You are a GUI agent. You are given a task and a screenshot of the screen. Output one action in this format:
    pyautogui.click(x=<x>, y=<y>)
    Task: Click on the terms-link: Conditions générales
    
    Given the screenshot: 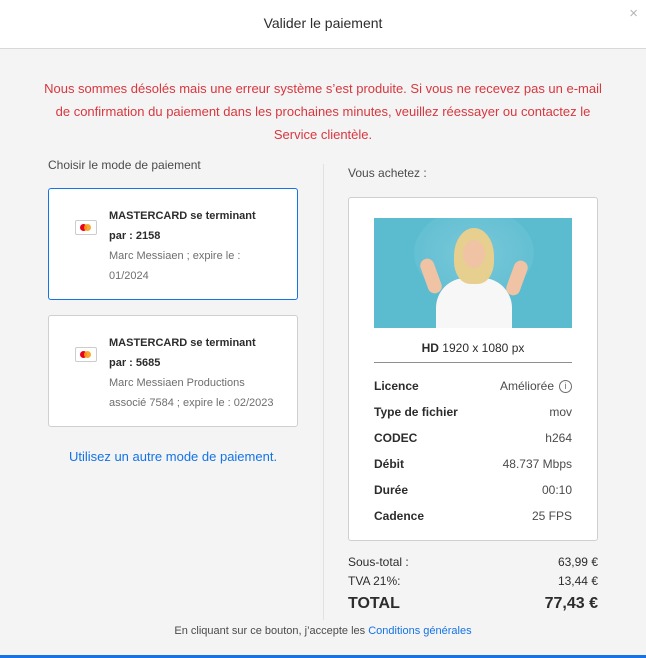 What is the action you would take?
    pyautogui.click(x=419, y=631)
    